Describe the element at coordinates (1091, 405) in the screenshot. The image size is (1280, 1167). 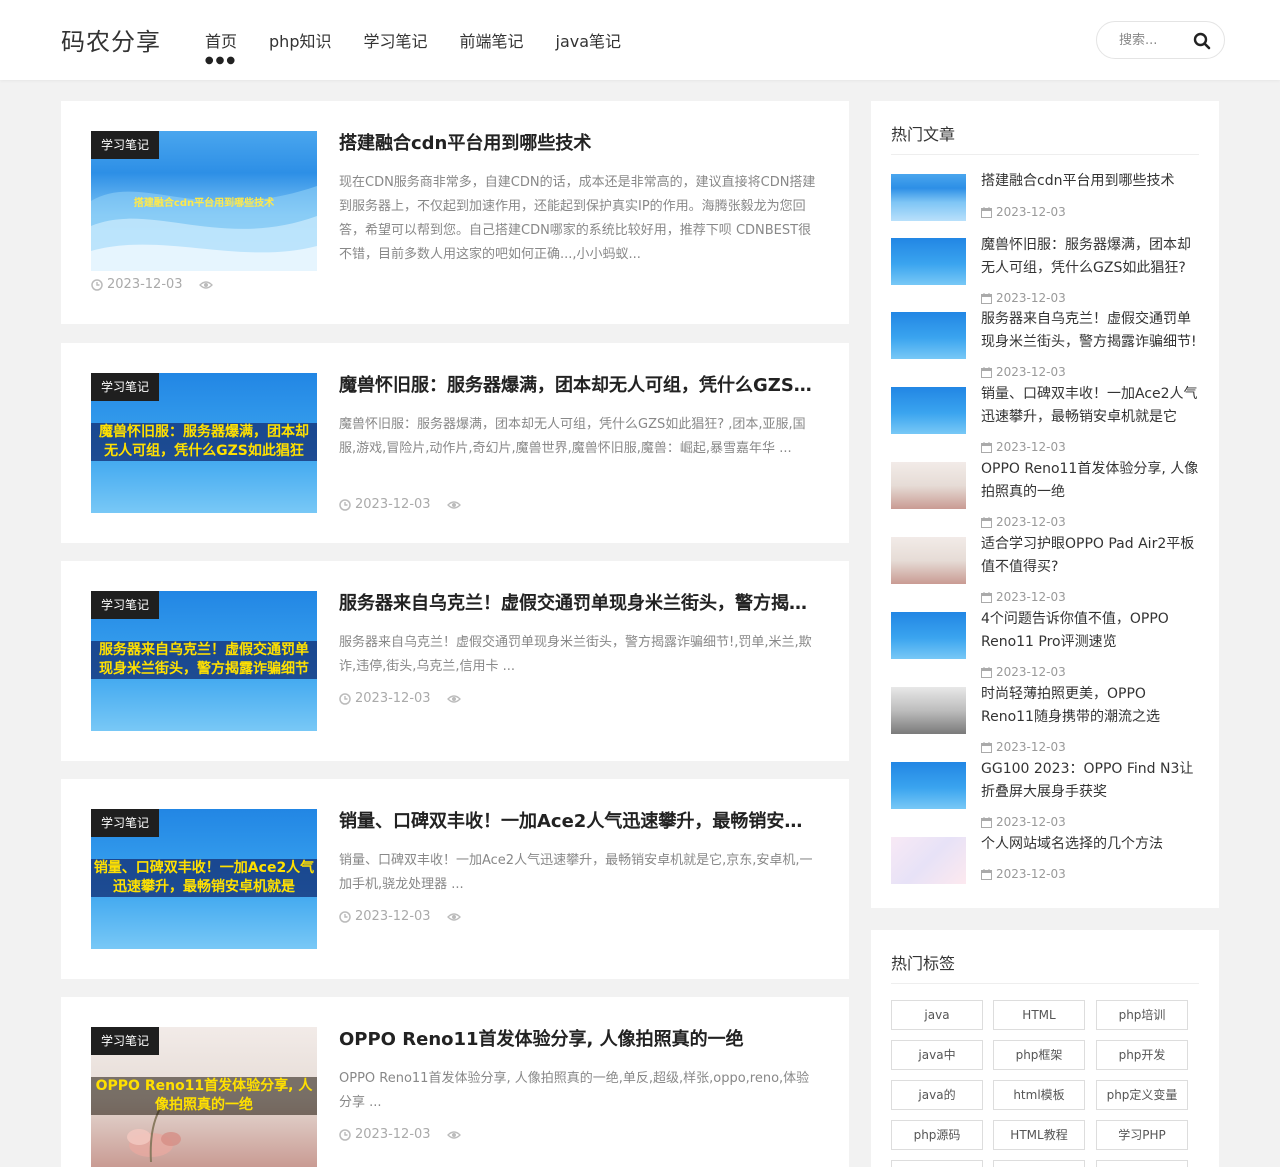
I see `hot-article-title: 销量、口碑双丰收！一加Ace2人气迅速攀升，最畅销安卓机就是它` at that location.